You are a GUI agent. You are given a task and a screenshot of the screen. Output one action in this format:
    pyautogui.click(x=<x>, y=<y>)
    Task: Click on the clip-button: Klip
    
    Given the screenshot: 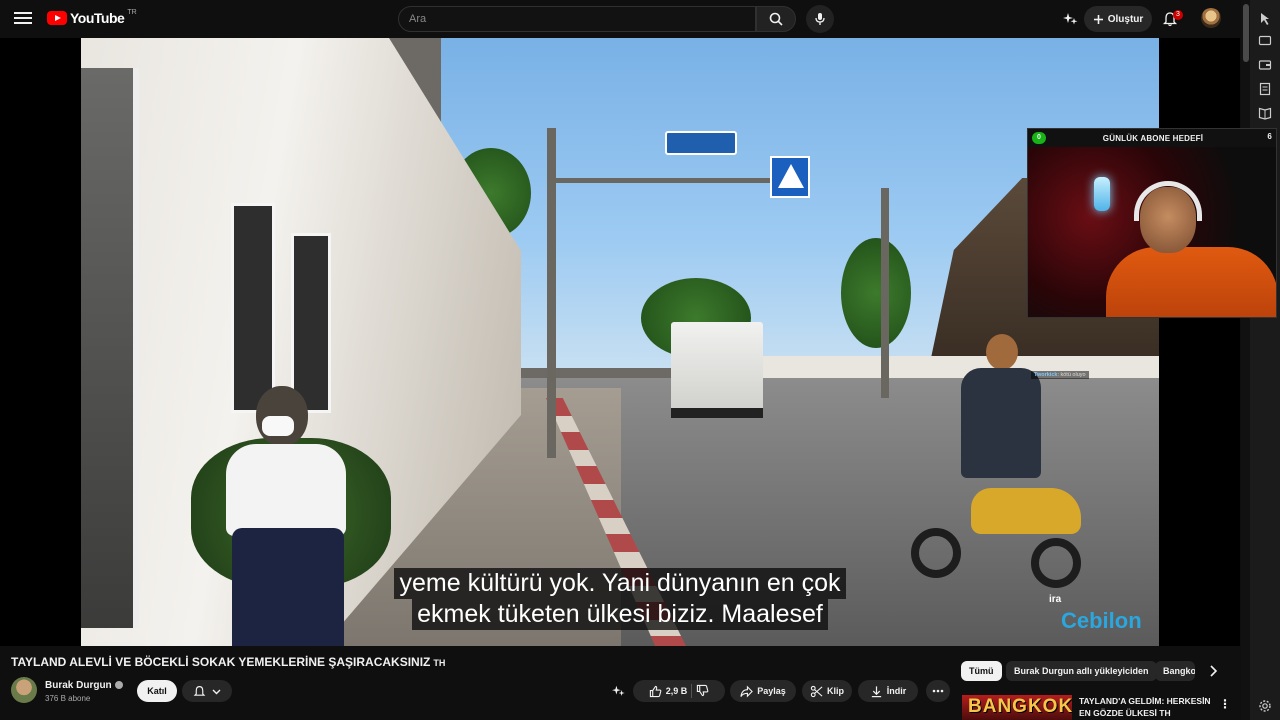 What is the action you would take?
    pyautogui.click(x=827, y=691)
    